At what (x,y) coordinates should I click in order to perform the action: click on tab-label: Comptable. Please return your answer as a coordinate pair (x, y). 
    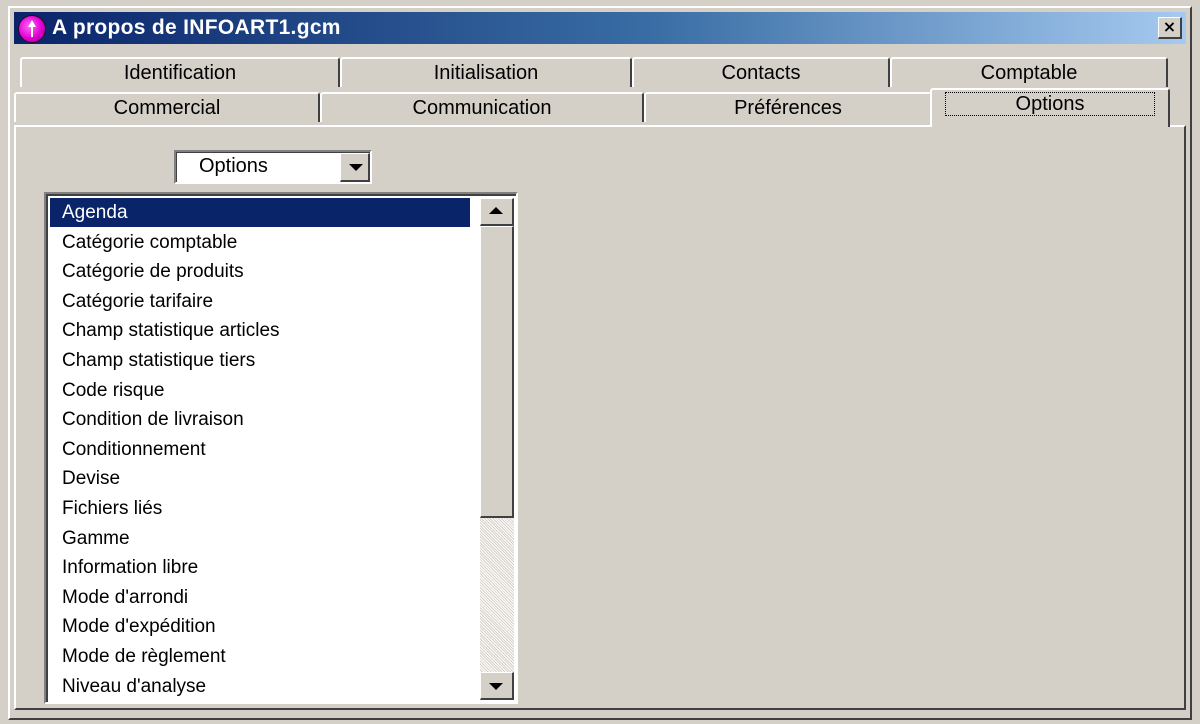
    Looking at the image, I should click on (1029, 73).